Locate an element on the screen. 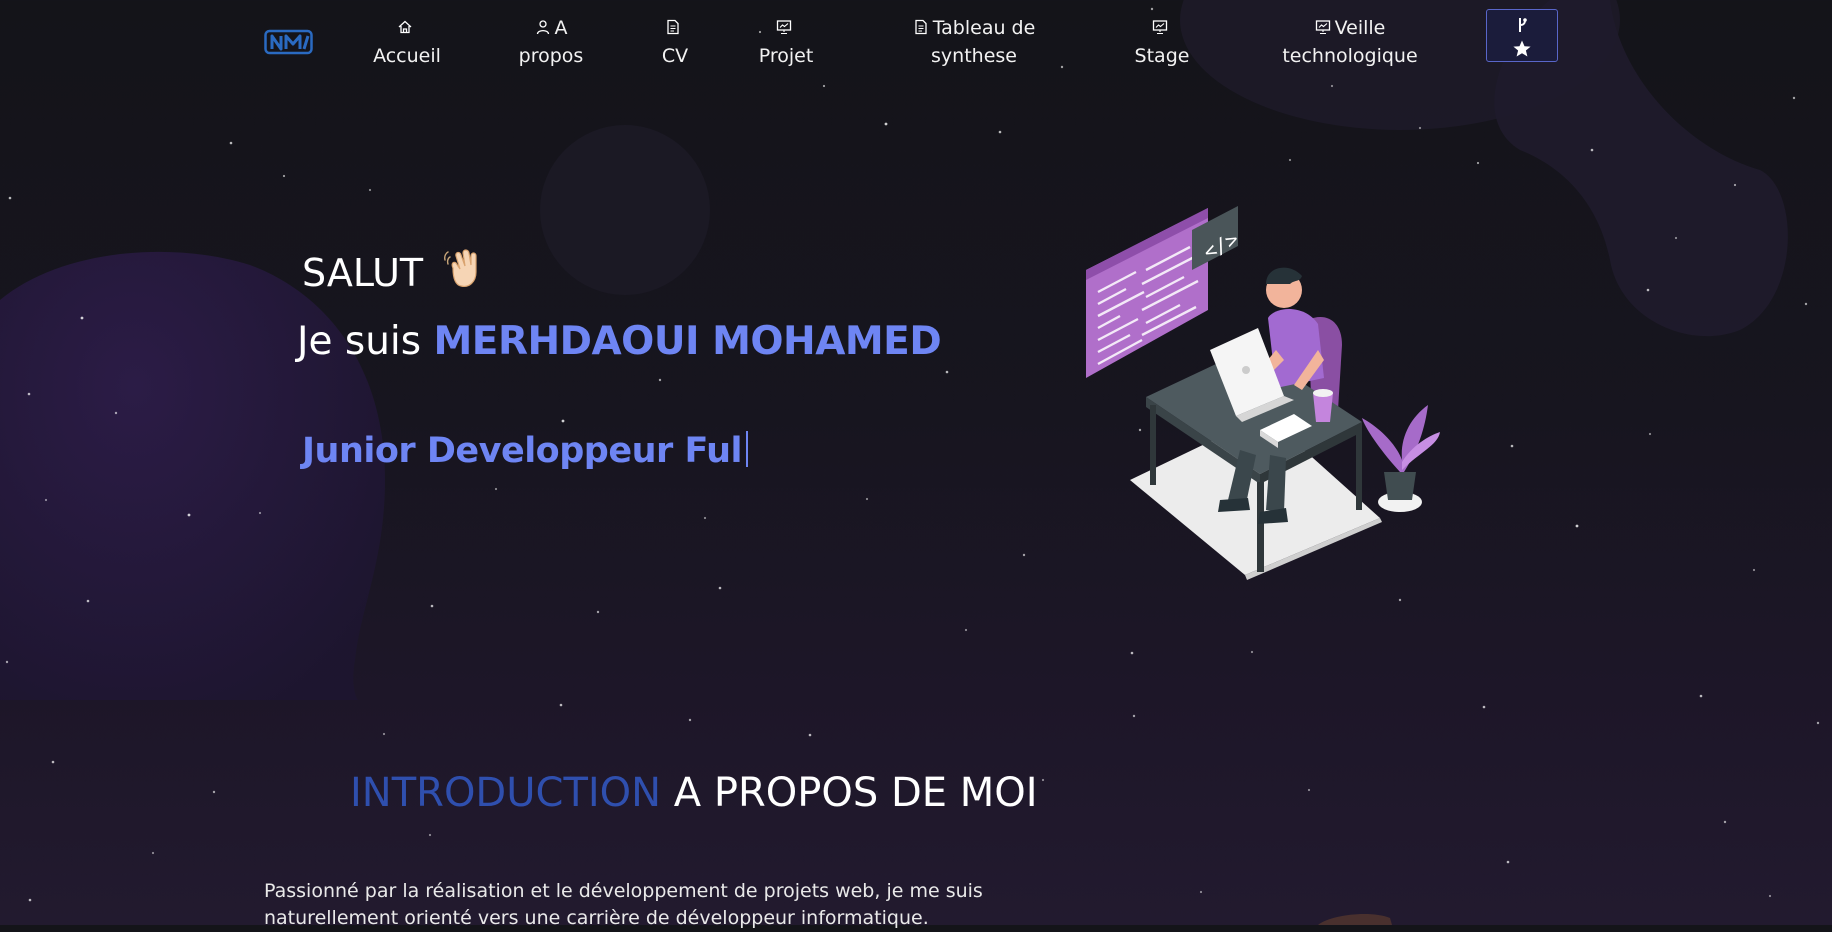  nav-item-cv: CV is located at coordinates (675, 42).